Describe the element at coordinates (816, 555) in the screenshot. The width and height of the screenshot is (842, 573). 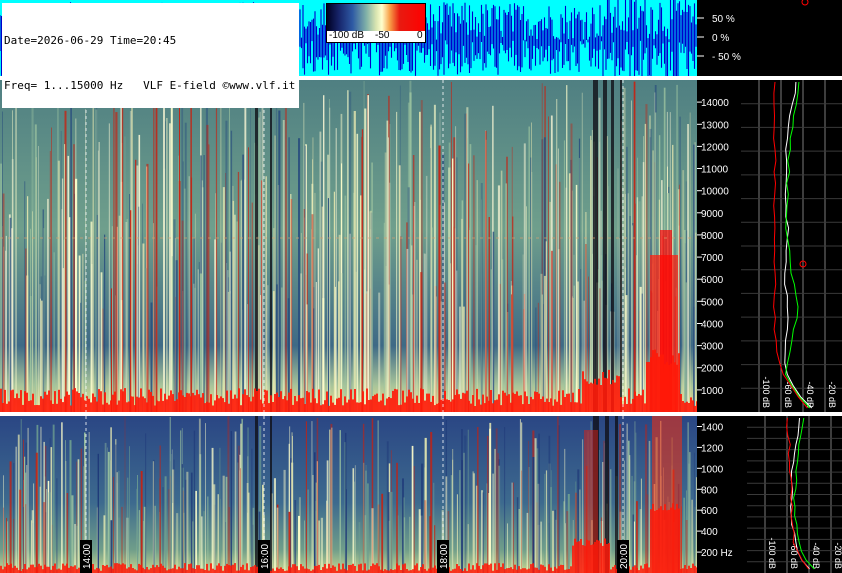
I see `profile-lower-x-tick-label: -40 dB` at that location.